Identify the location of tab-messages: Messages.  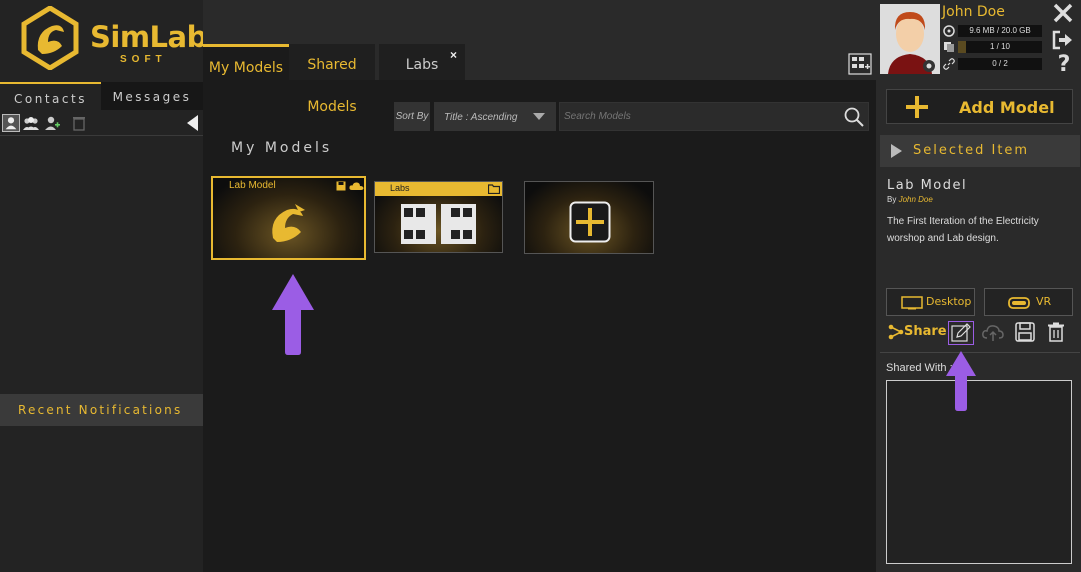
(152, 96).